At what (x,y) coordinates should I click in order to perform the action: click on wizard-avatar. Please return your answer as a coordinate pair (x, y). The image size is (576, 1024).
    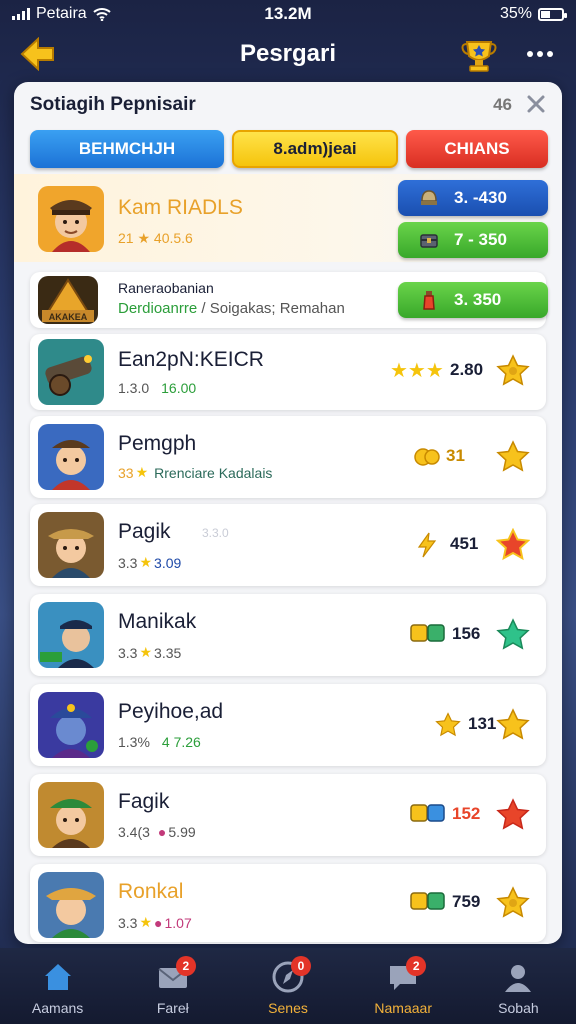
    Looking at the image, I should click on (71, 725).